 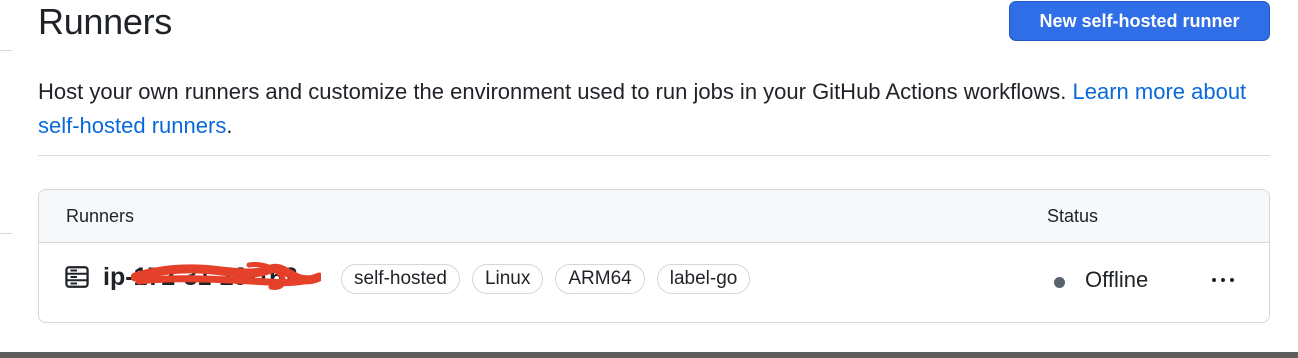 What do you see at coordinates (1139, 21) in the screenshot?
I see `new-self-hosted-runner-button: New self-hosted runner` at bounding box center [1139, 21].